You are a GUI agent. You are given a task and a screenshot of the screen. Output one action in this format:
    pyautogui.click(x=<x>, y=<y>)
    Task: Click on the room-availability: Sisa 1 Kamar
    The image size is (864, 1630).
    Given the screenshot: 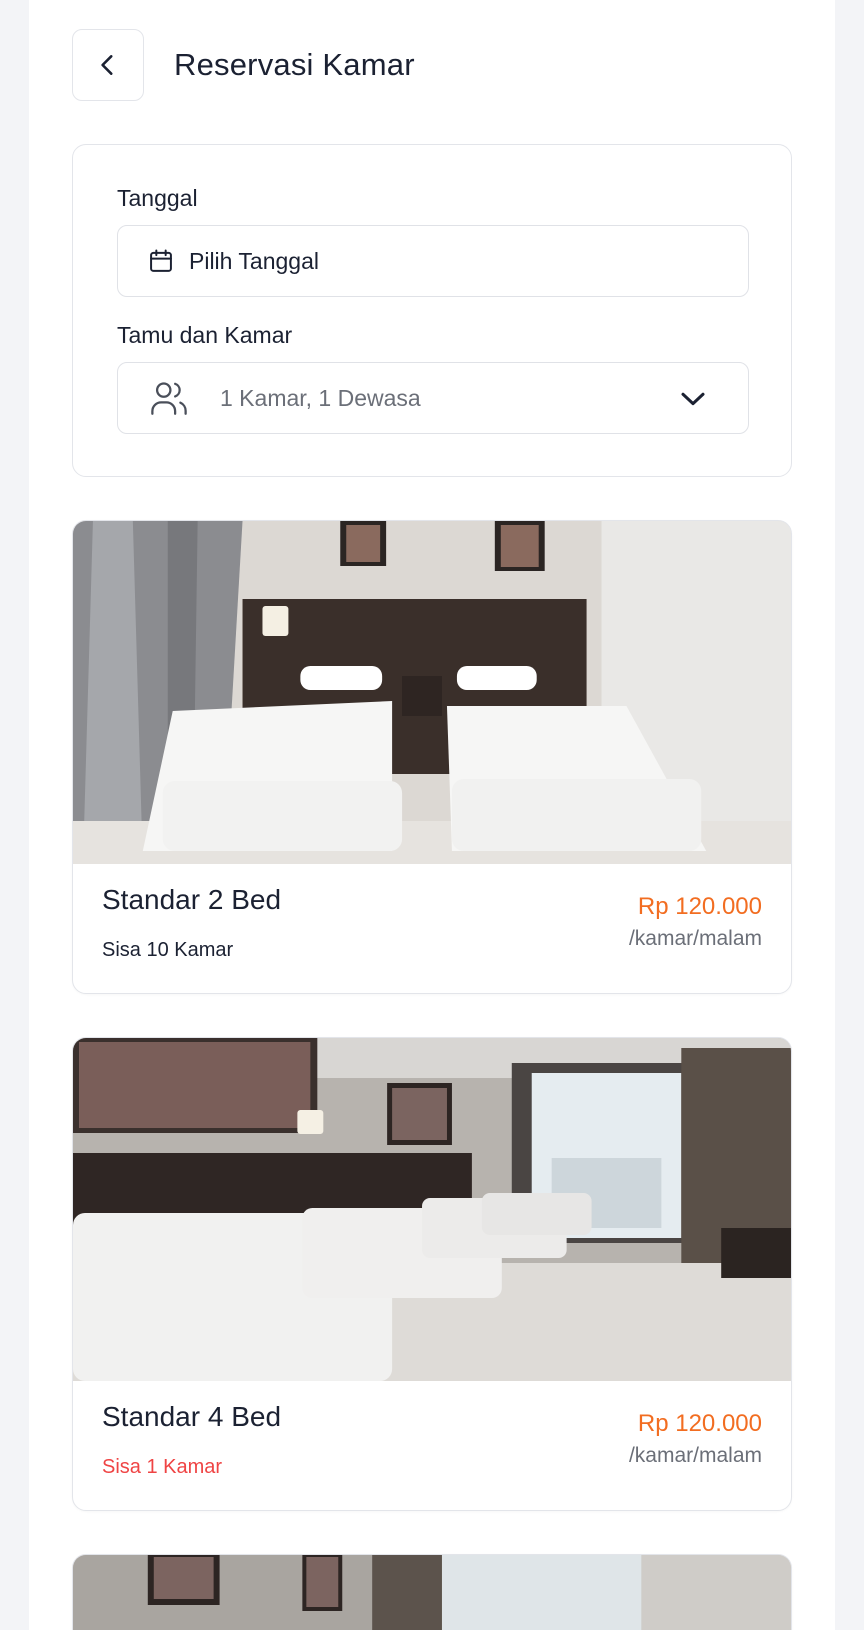 What is the action you would take?
    pyautogui.click(x=162, y=1467)
    